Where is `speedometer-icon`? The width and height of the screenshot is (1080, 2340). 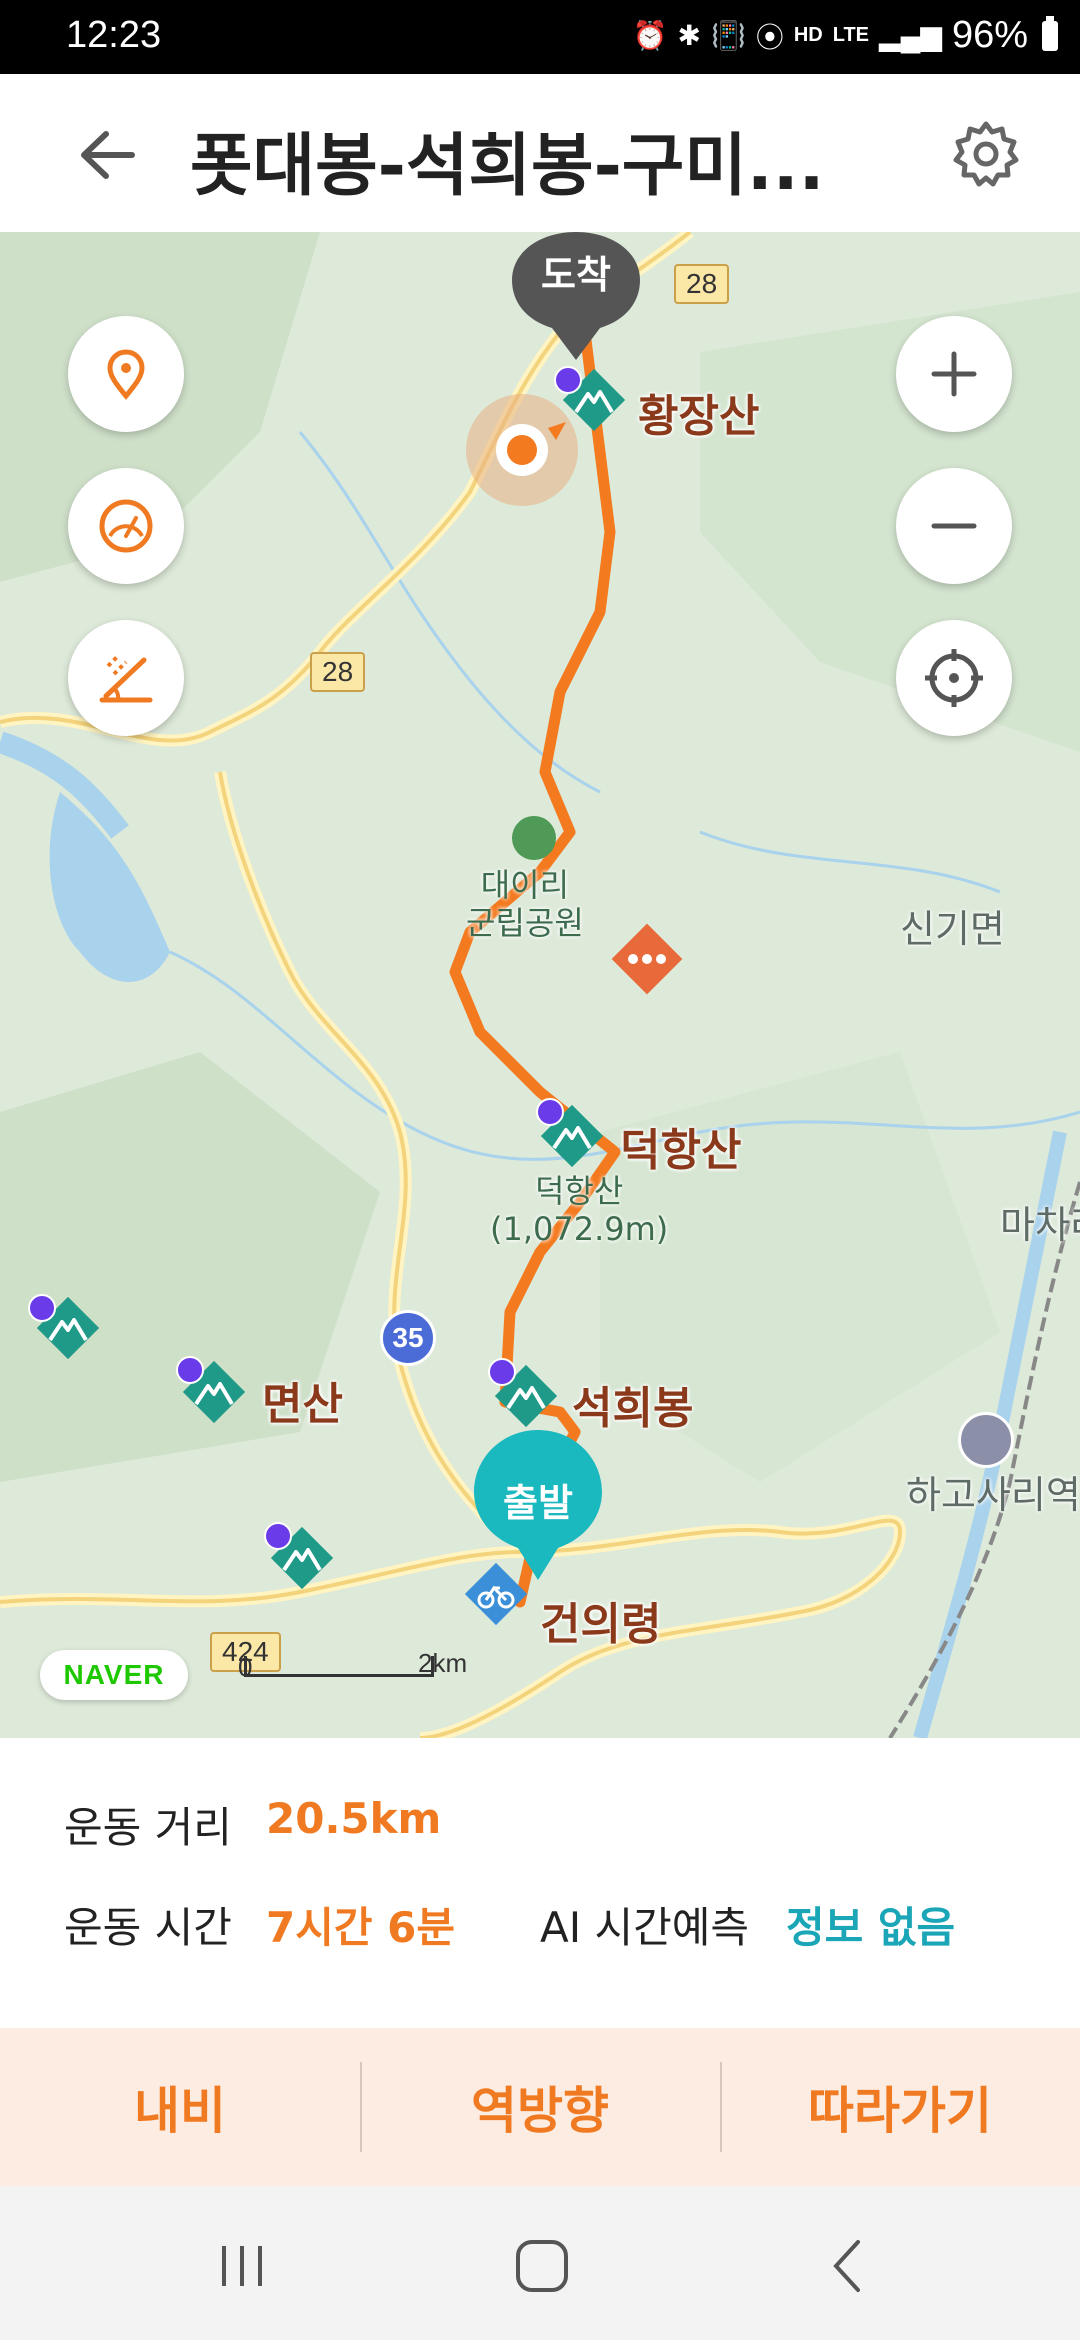 speedometer-icon is located at coordinates (126, 526).